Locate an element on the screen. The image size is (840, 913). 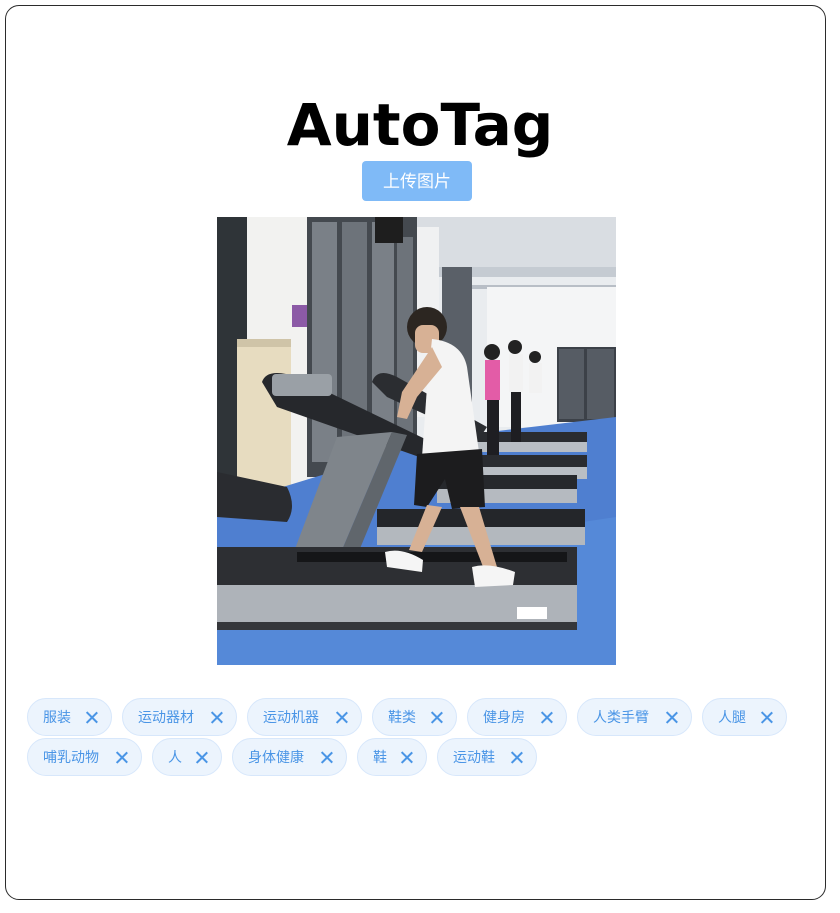
tag-label: 人 is located at coordinates (175, 758).